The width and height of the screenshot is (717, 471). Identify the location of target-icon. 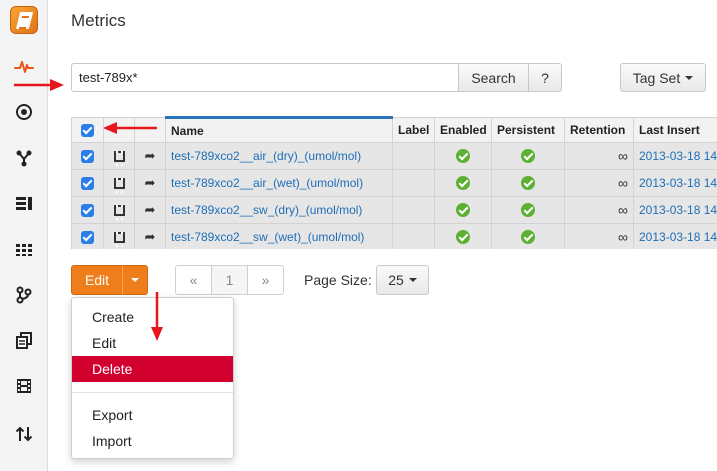
(24, 112).